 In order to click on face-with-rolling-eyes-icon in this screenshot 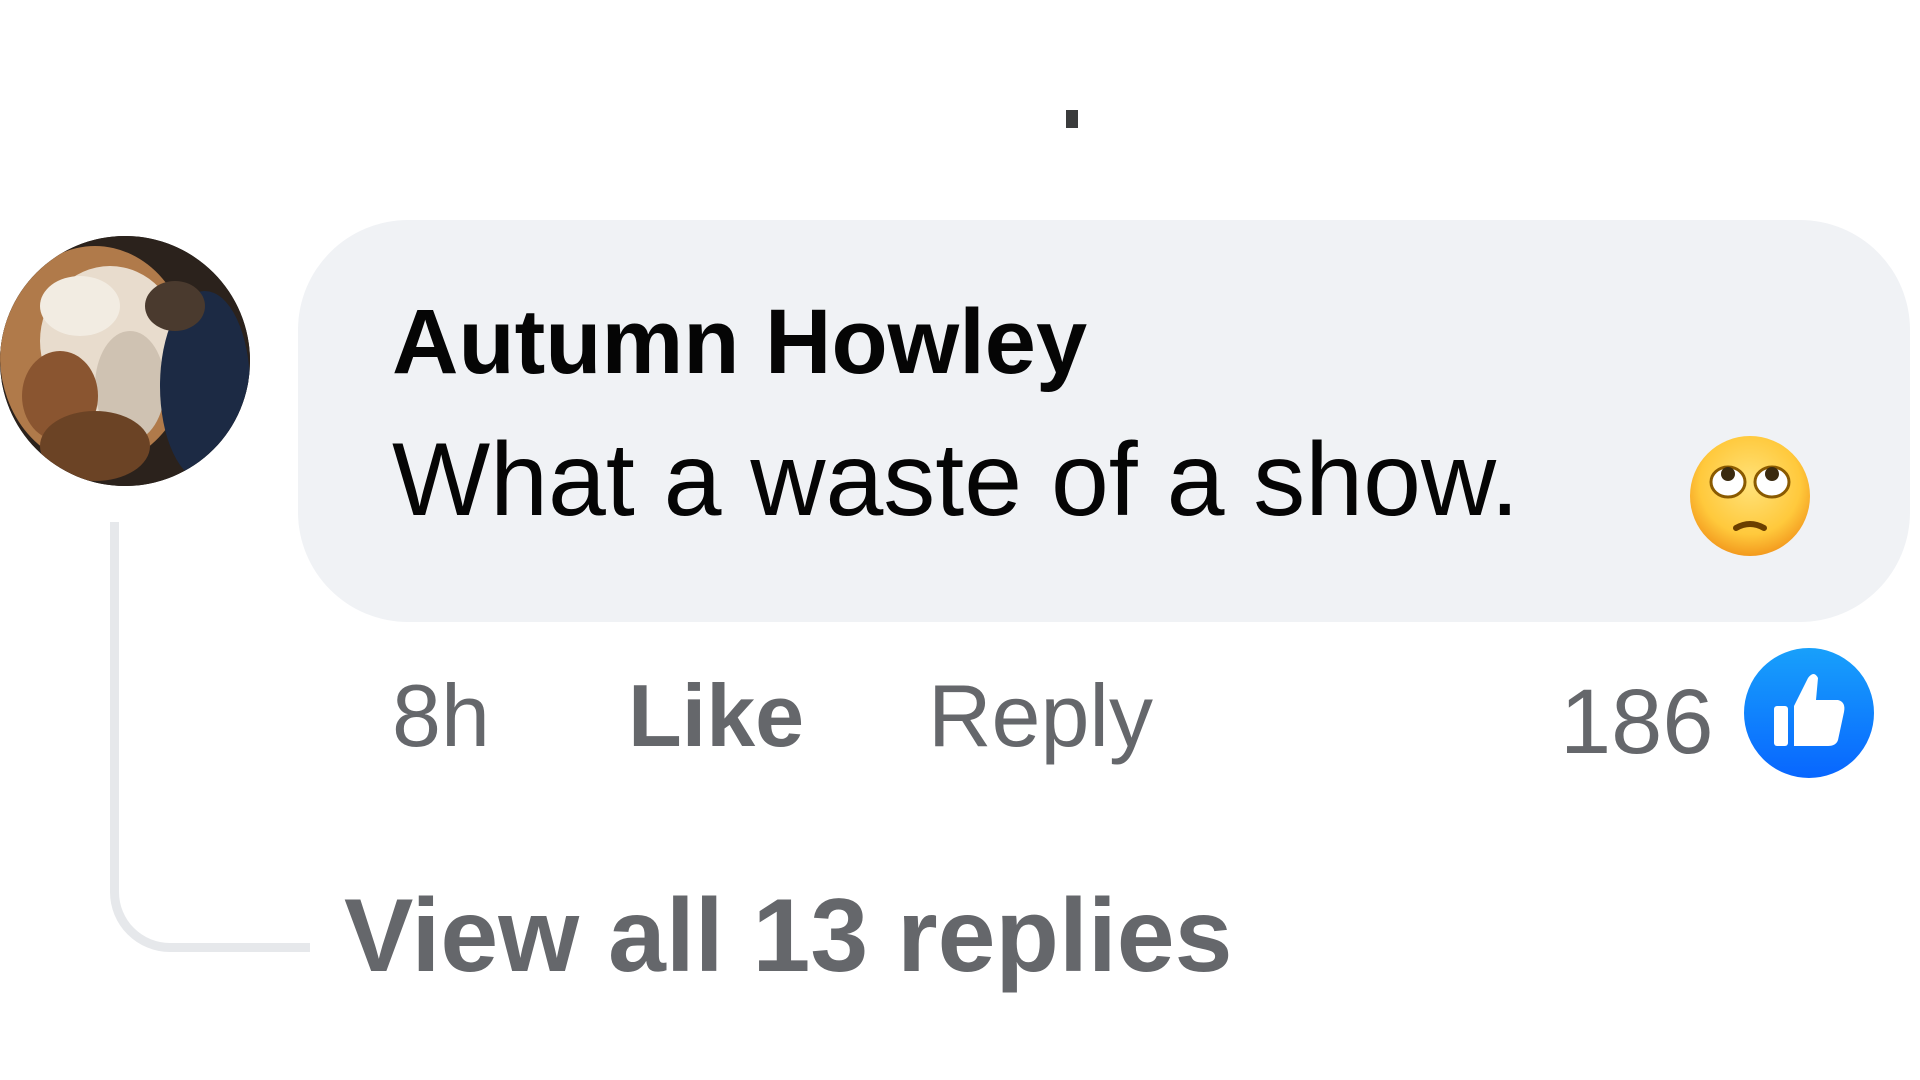, I will do `click(1750, 496)`.